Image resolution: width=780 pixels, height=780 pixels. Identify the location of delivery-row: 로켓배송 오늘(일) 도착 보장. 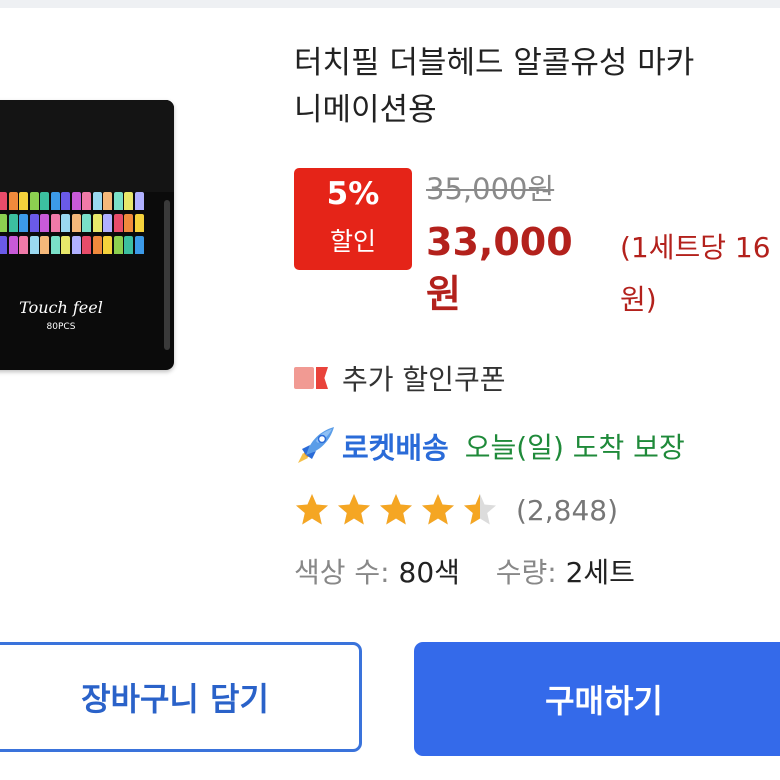
(488, 446).